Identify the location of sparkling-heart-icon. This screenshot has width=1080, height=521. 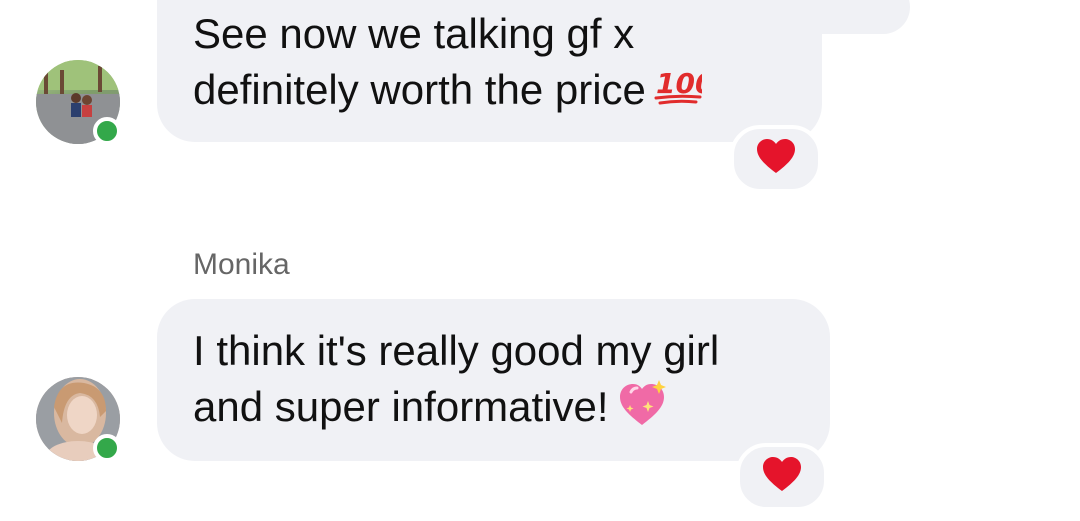
(644, 410).